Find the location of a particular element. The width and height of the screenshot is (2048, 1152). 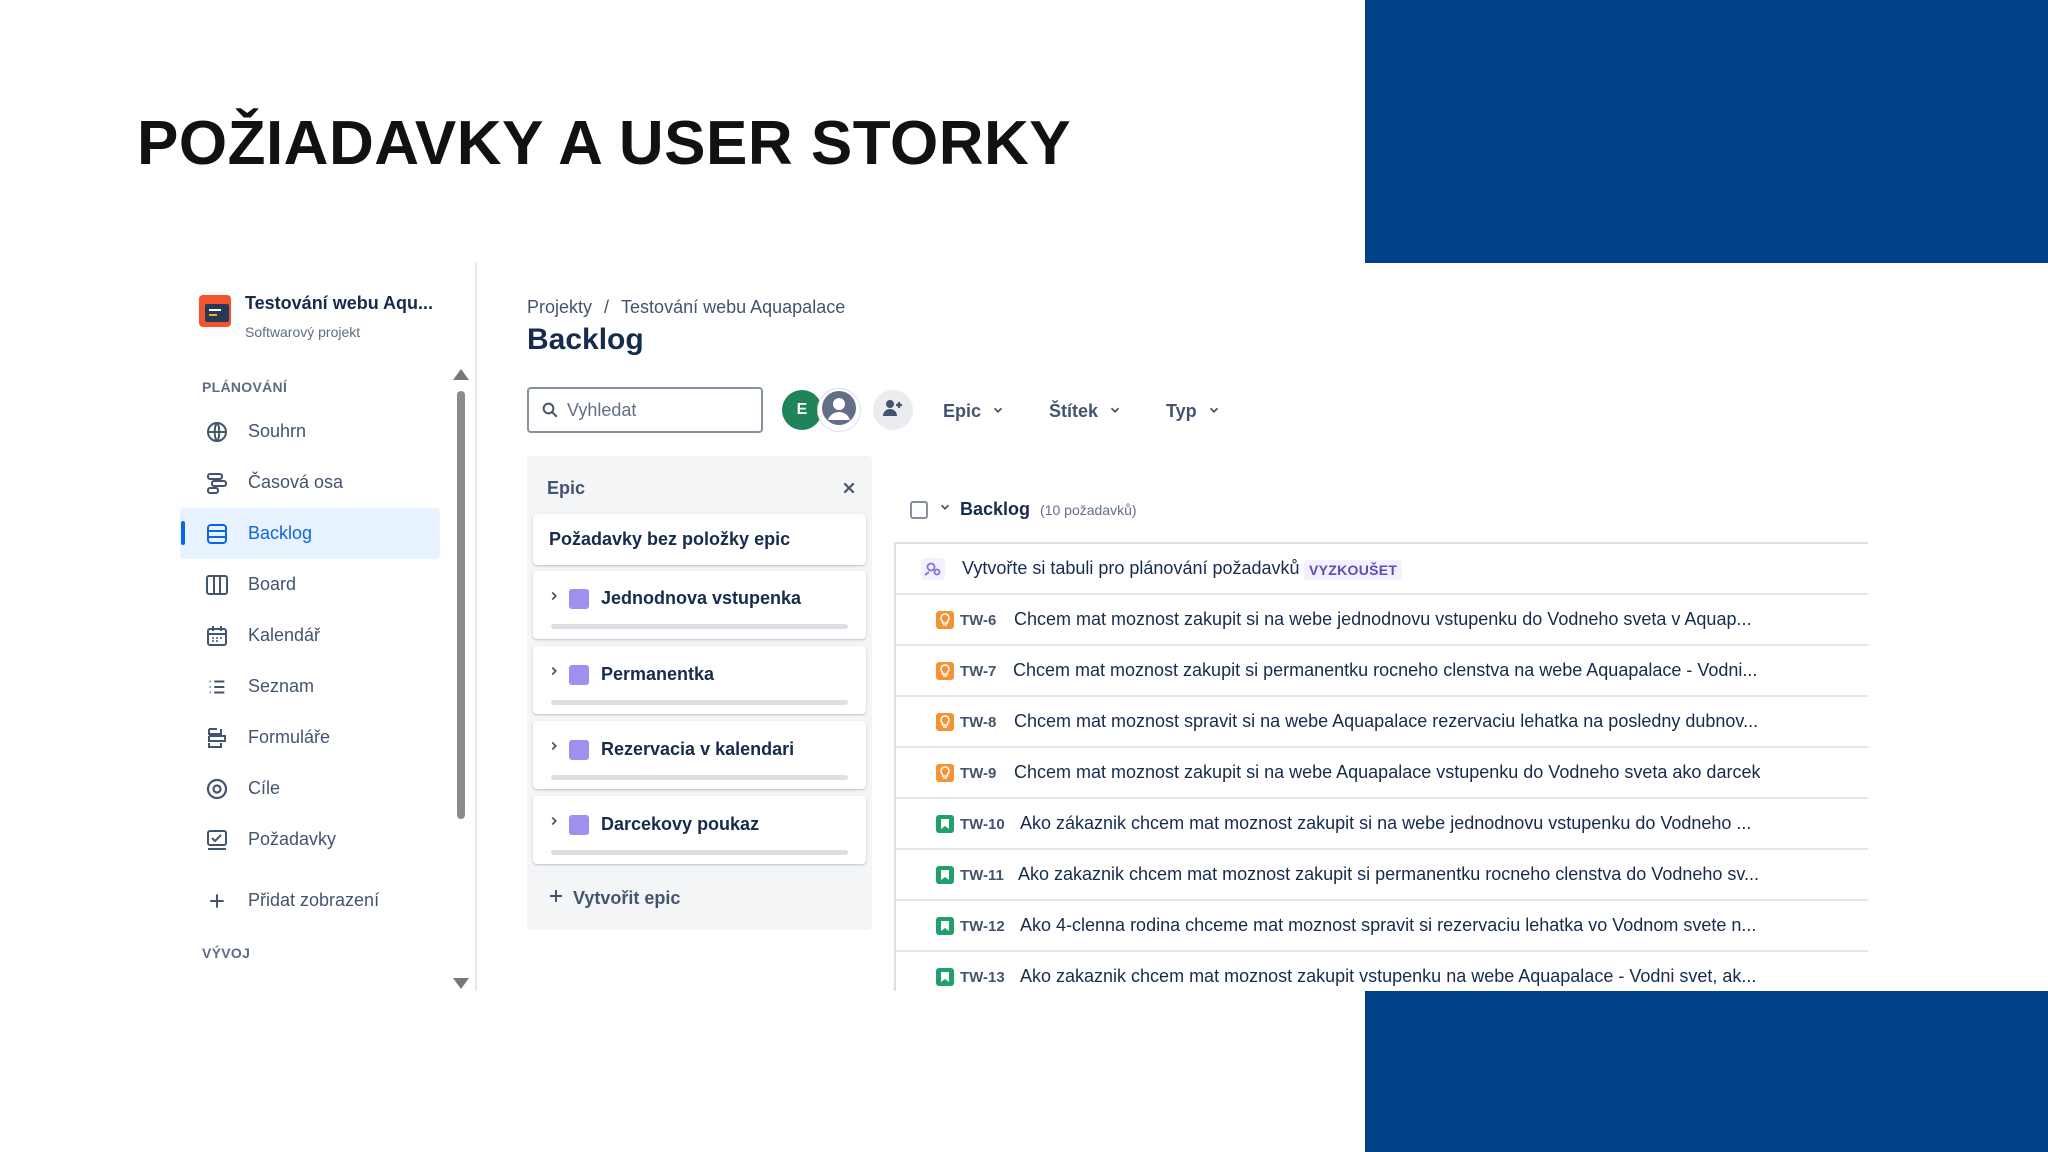

scroll-down-arrow is located at coordinates (461, 983).